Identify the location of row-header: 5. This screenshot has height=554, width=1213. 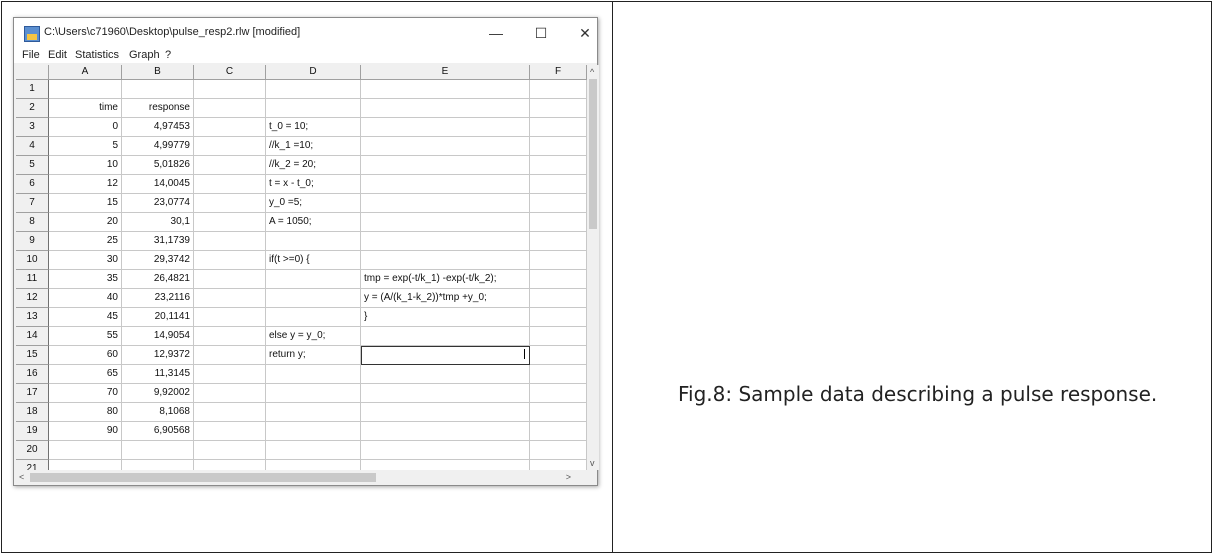
(32, 165).